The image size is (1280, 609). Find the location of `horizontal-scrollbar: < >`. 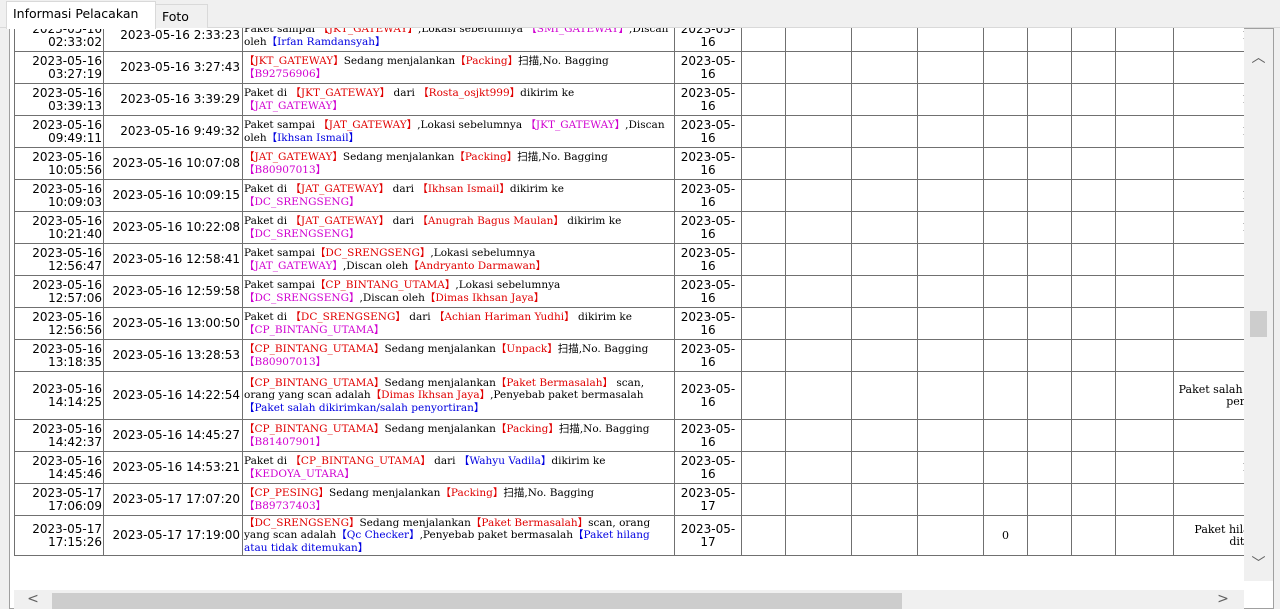

horizontal-scrollbar: < > is located at coordinates (629, 599).